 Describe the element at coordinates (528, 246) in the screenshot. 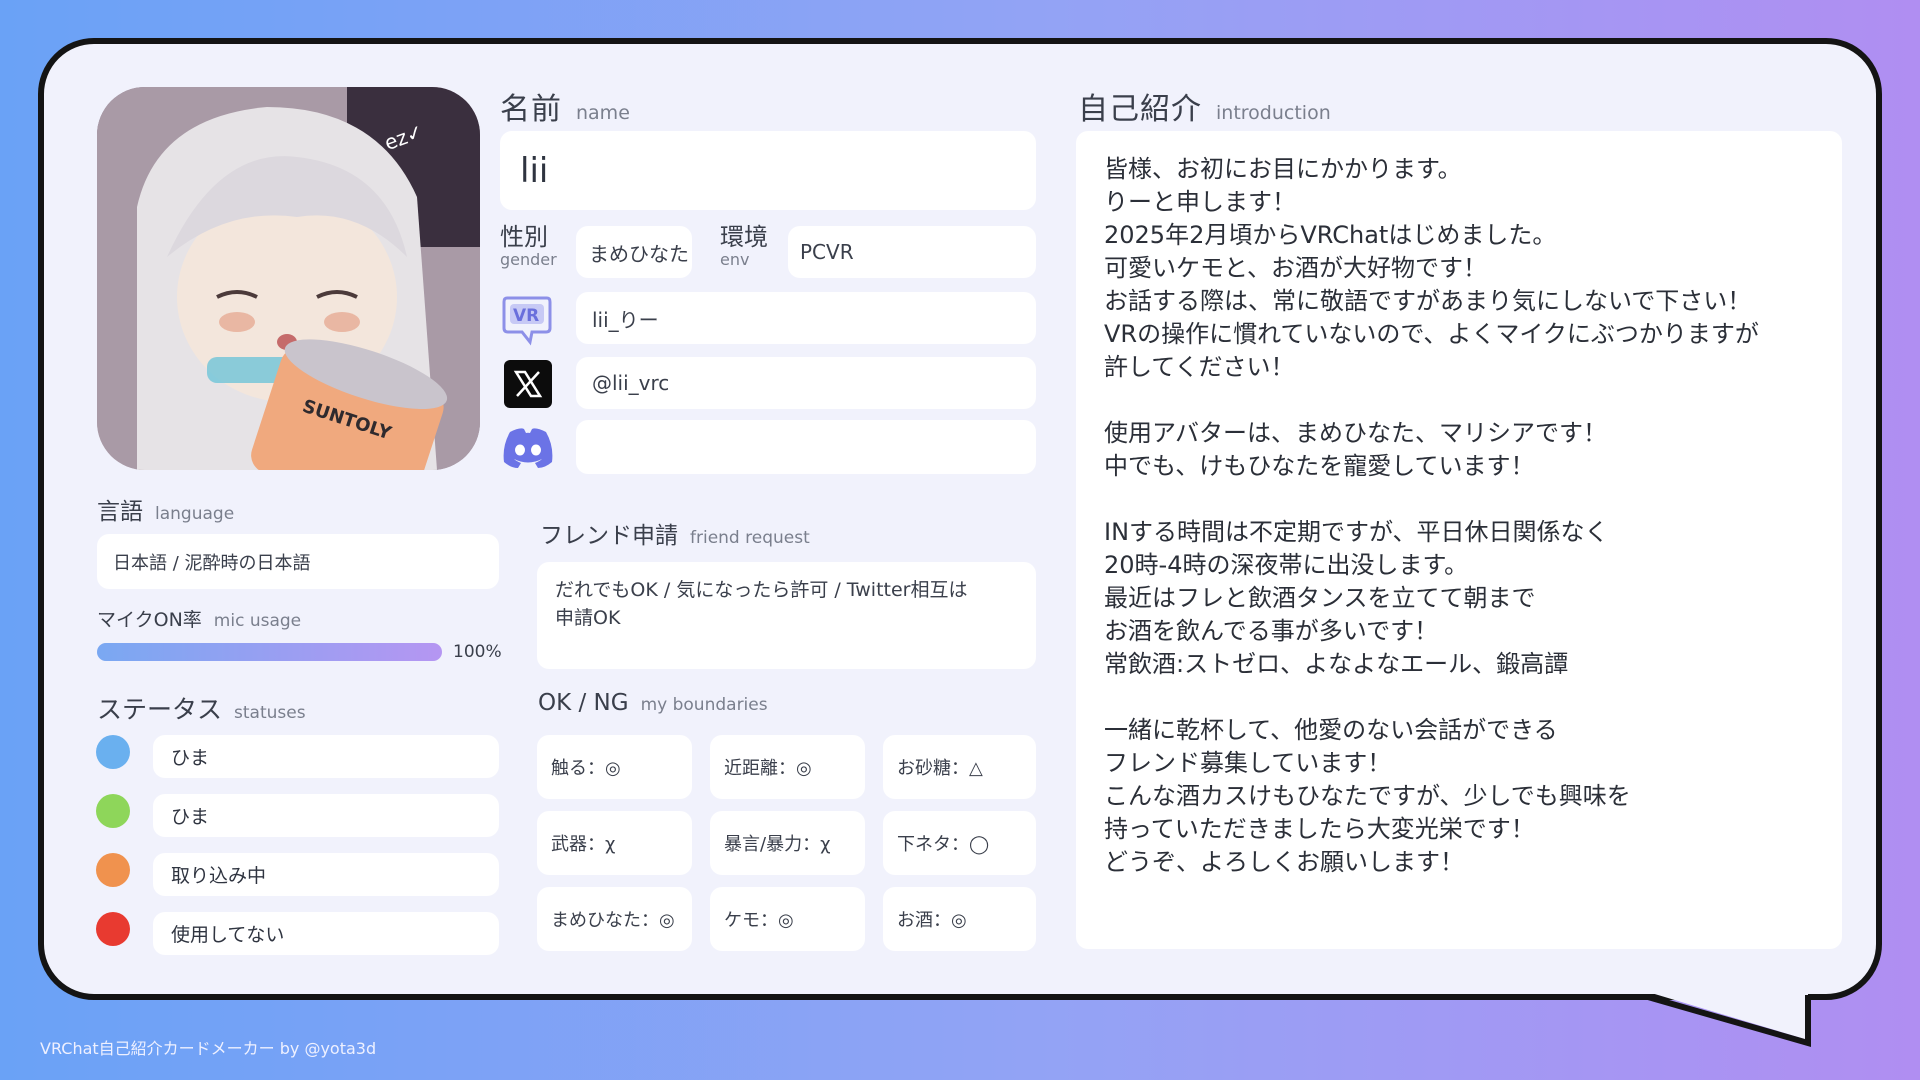

I see `gender-label: 性別 gender` at that location.